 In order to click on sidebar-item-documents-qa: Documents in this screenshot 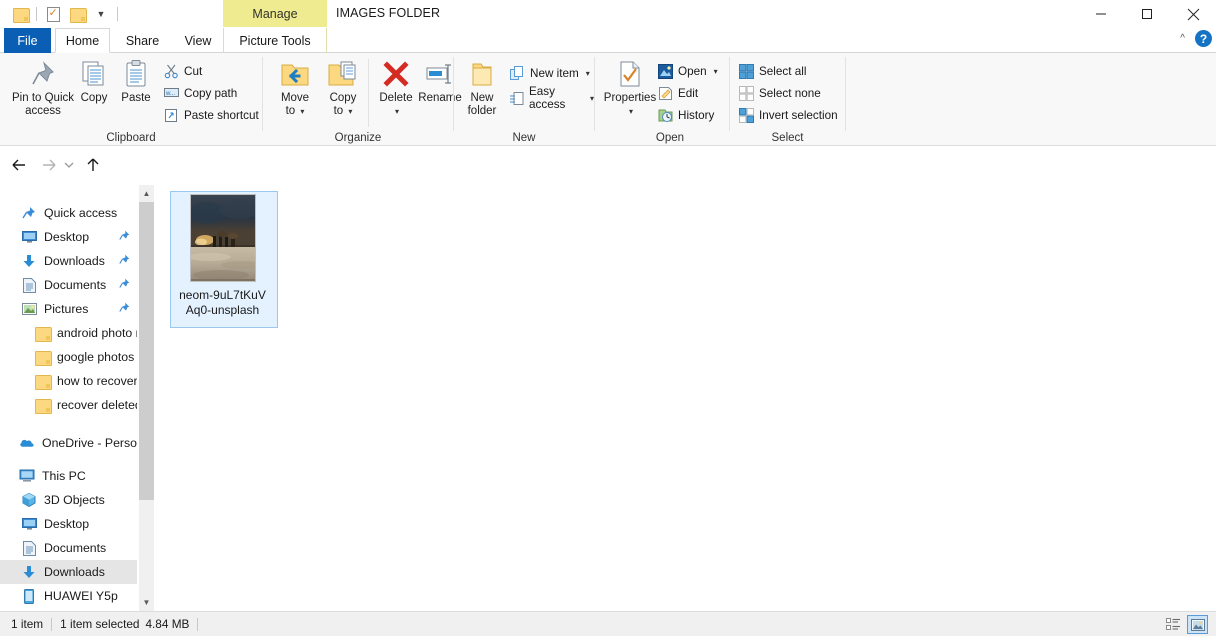, I will do `click(68, 285)`.